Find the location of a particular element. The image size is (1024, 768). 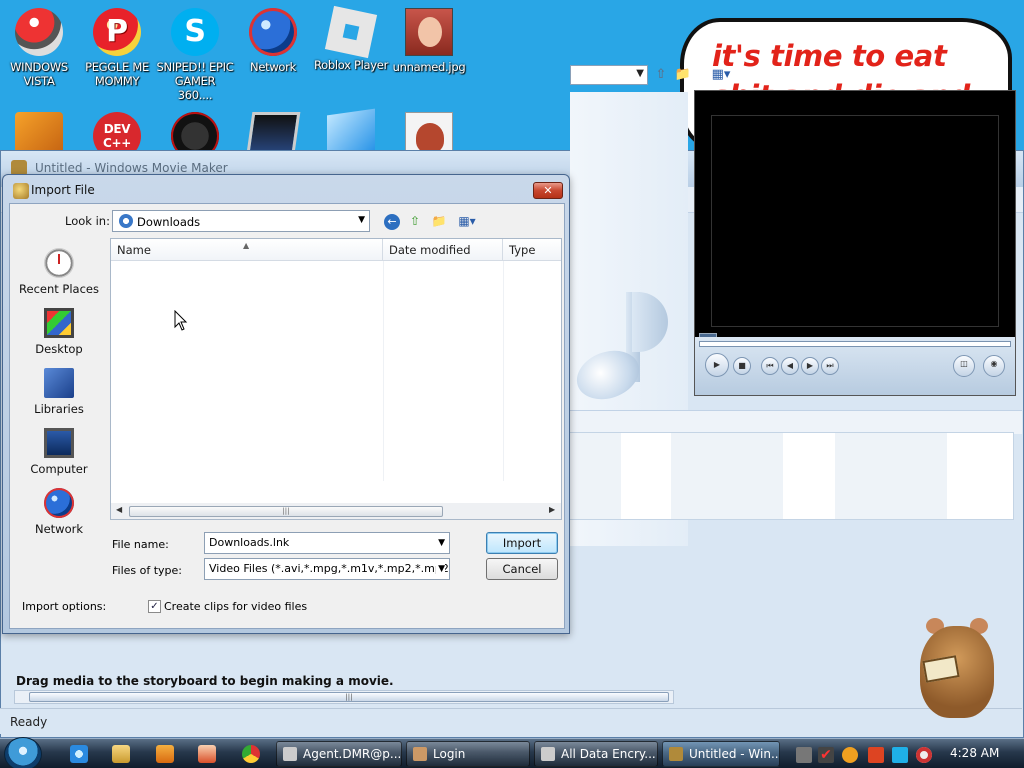

preview-monitor: ▶ ■ ⏮ ◀ ▶ ⏭ ◫ ◉ is located at coordinates (855, 243).